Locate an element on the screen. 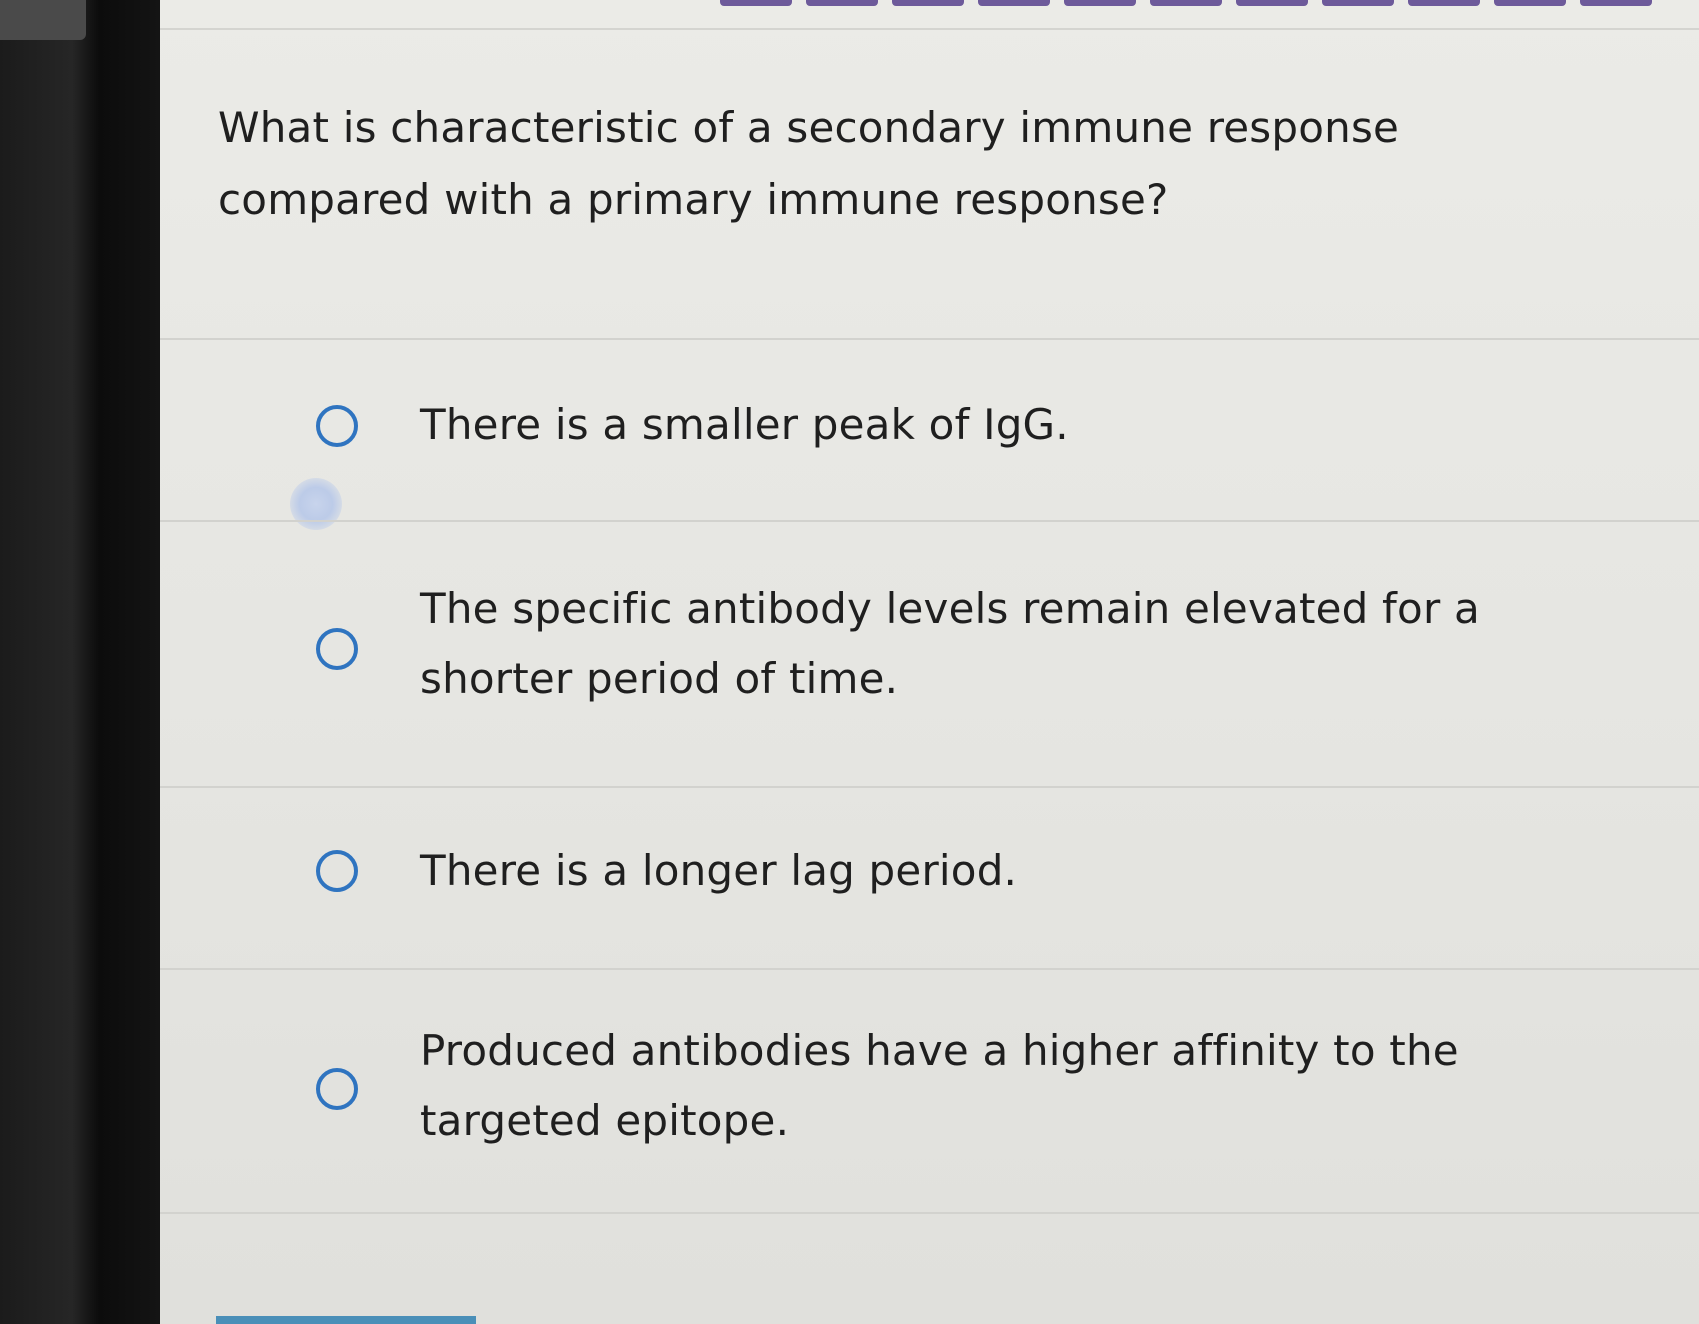 This screenshot has width=1699, height=1324. answer-option-3: There is a longer lag period. is located at coordinates (929, 877).